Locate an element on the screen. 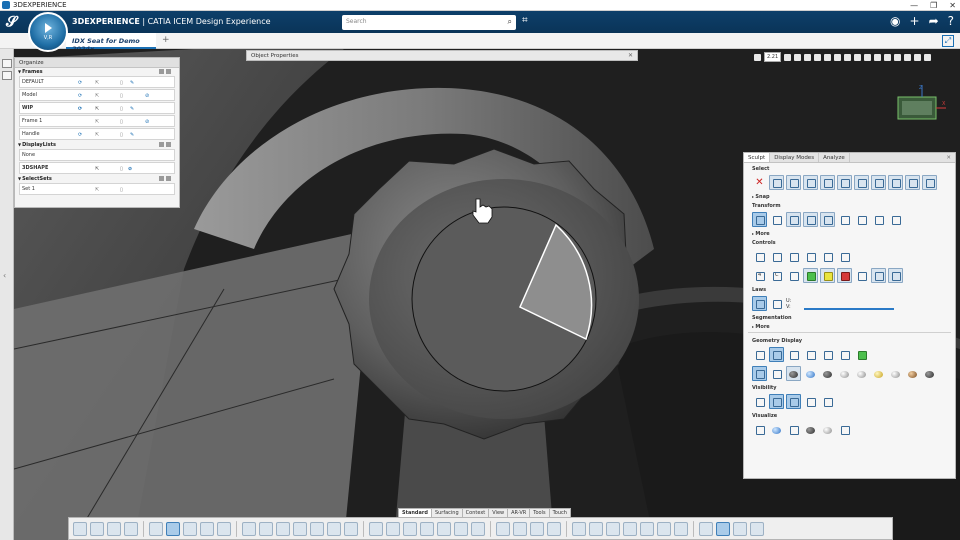 Image resolution: width=960 pixels, height=540 pixels. tab-touch: Touch is located at coordinates (559, 512).